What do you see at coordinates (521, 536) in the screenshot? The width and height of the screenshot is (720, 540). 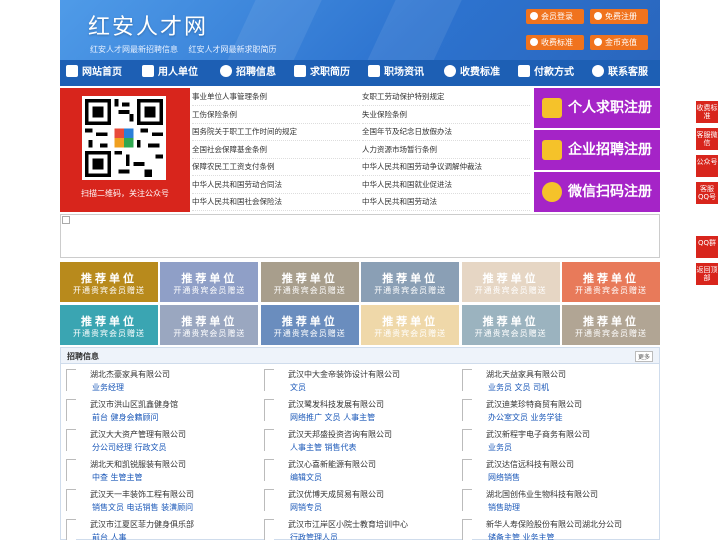 I see `job-positions: 储备主管 业务主管` at bounding box center [521, 536].